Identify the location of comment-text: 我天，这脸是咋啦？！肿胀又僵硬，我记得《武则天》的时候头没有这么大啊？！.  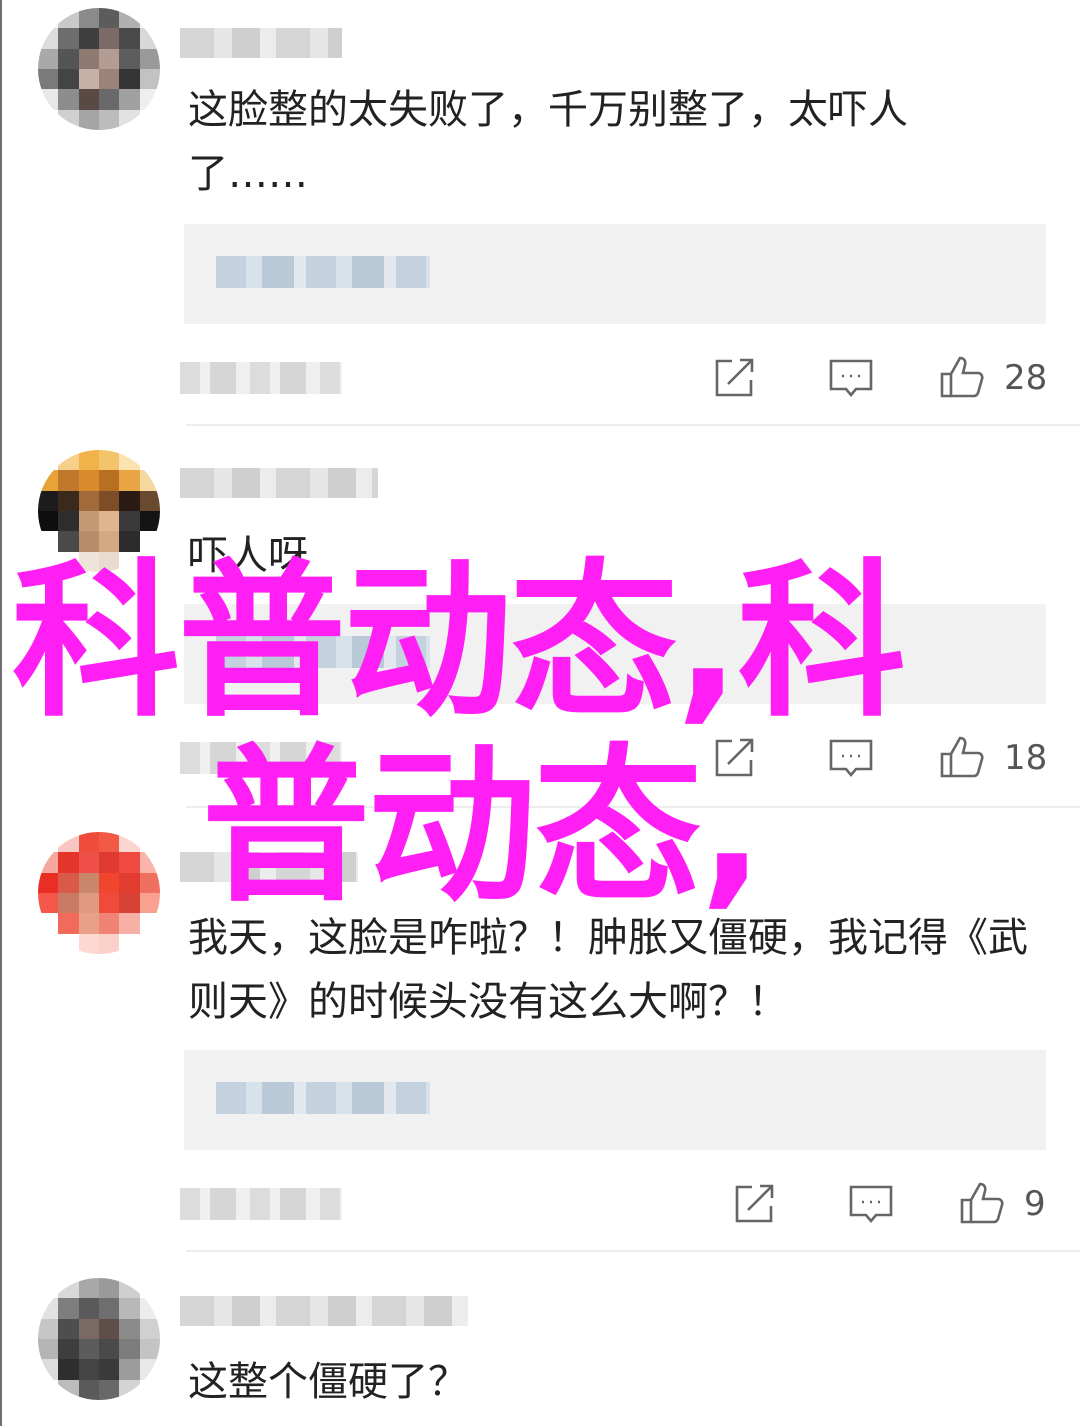
(608, 970).